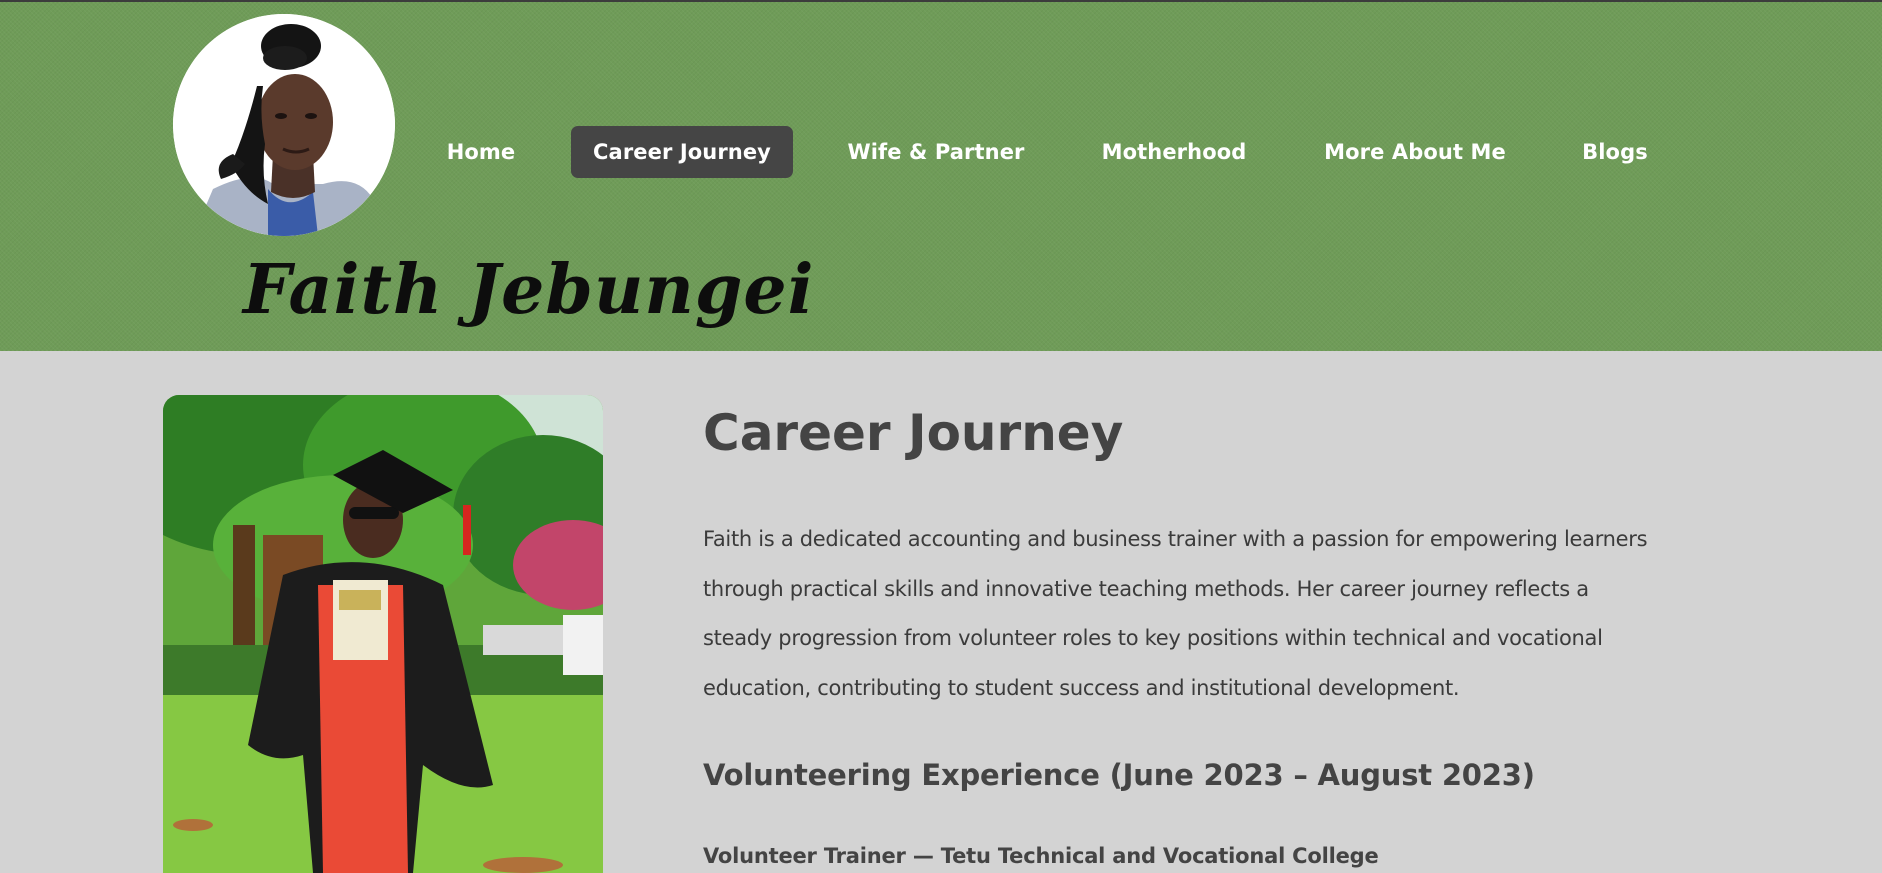  I want to click on nav-wife-partner: Wife & Partner, so click(936, 152).